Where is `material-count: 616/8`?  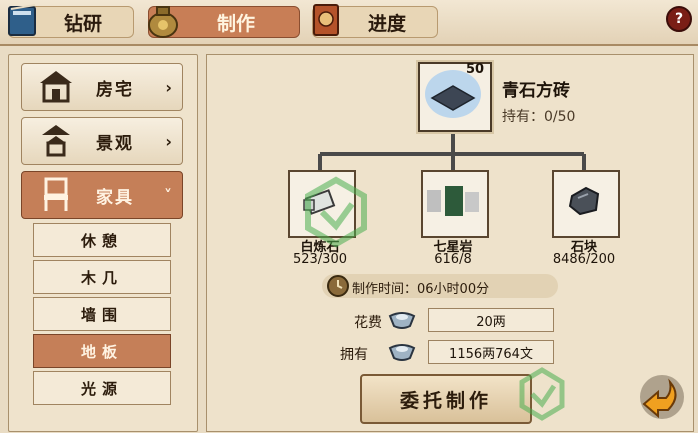
material-count: 616/8 is located at coordinates (453, 259).